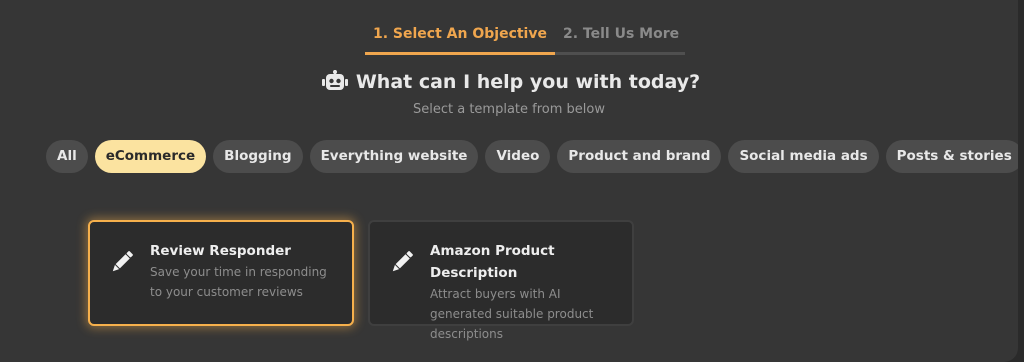 This screenshot has width=1024, height=362. I want to click on step-tabs: 1. Select An Objective 2. Tell Us More, so click(525, 38).